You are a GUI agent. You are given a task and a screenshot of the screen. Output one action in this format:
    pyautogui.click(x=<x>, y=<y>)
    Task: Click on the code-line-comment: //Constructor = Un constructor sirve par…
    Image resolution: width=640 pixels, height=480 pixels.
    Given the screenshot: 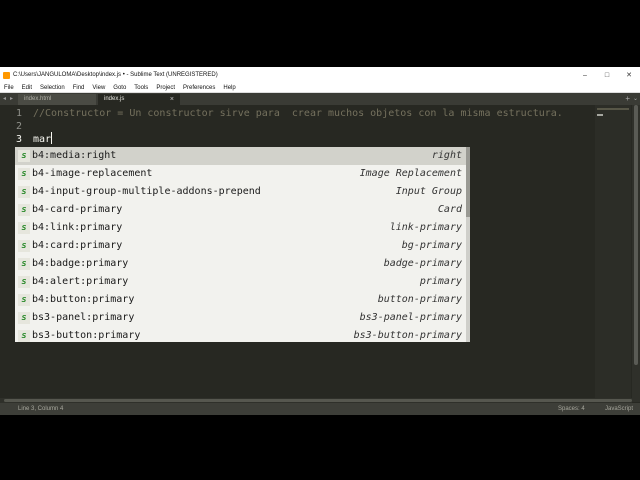 What is the action you would take?
    pyautogui.click(x=298, y=113)
    